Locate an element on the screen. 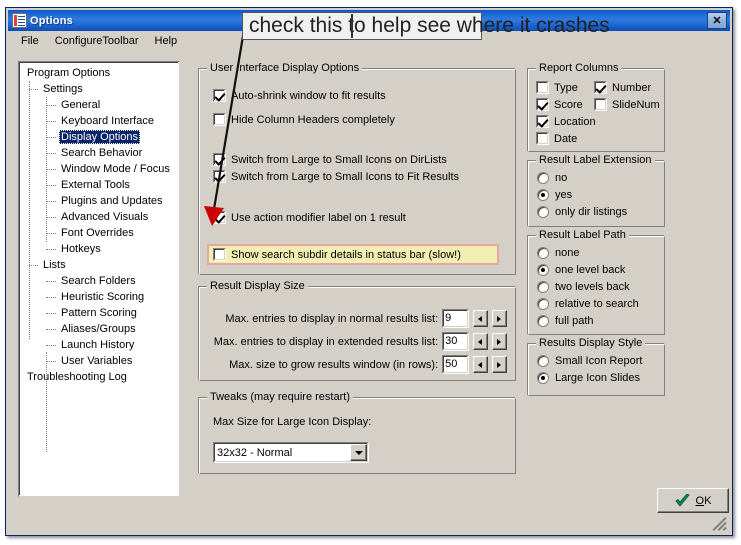 The image size is (741, 545). group-title-report-columns: Report Columns is located at coordinates (579, 68).